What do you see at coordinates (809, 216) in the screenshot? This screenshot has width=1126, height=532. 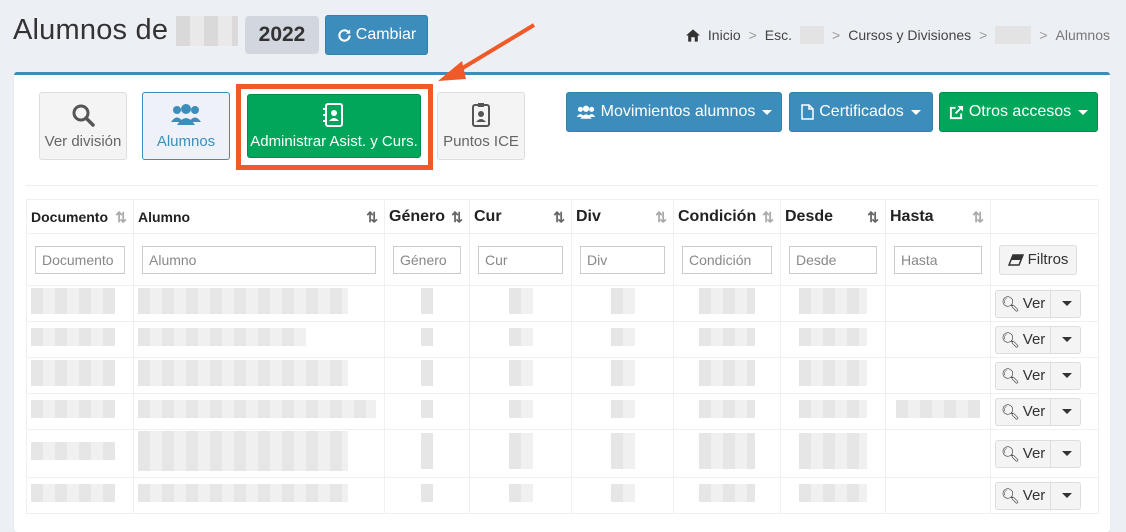 I see `column-header-label: Desde` at bounding box center [809, 216].